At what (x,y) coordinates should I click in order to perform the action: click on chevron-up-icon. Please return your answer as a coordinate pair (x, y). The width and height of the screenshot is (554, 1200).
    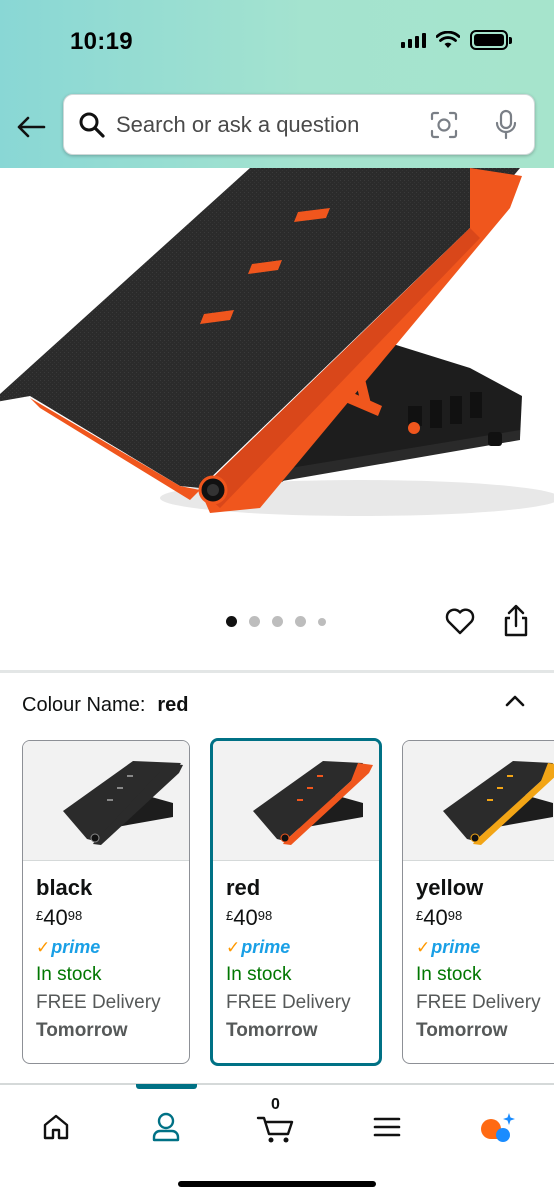
    Looking at the image, I should click on (515, 701).